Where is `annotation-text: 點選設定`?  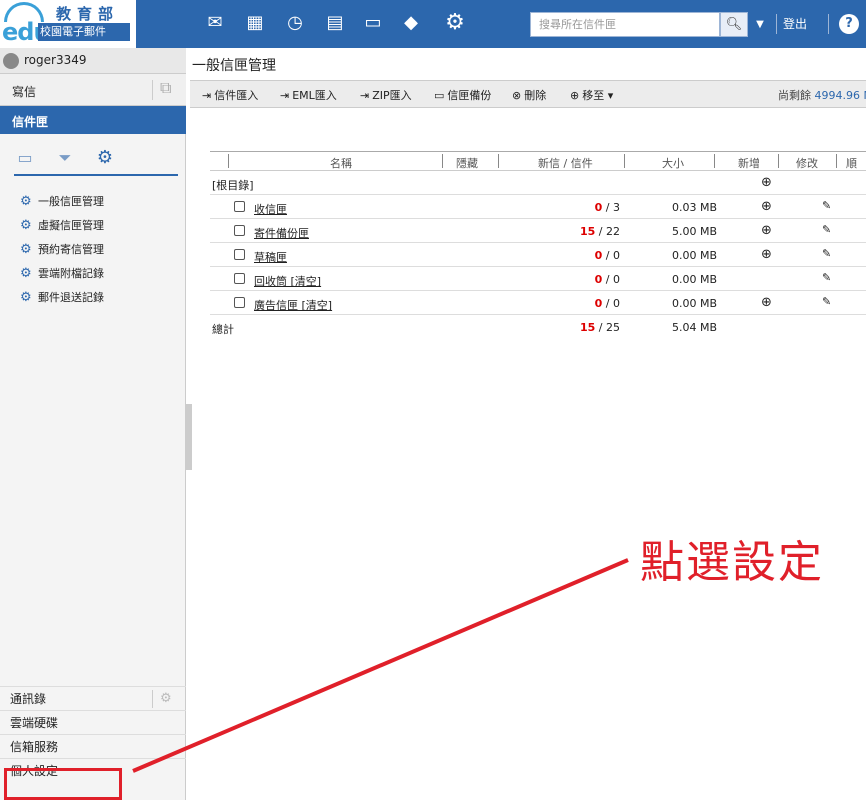
annotation-text: 點選設定 is located at coordinates (732, 562).